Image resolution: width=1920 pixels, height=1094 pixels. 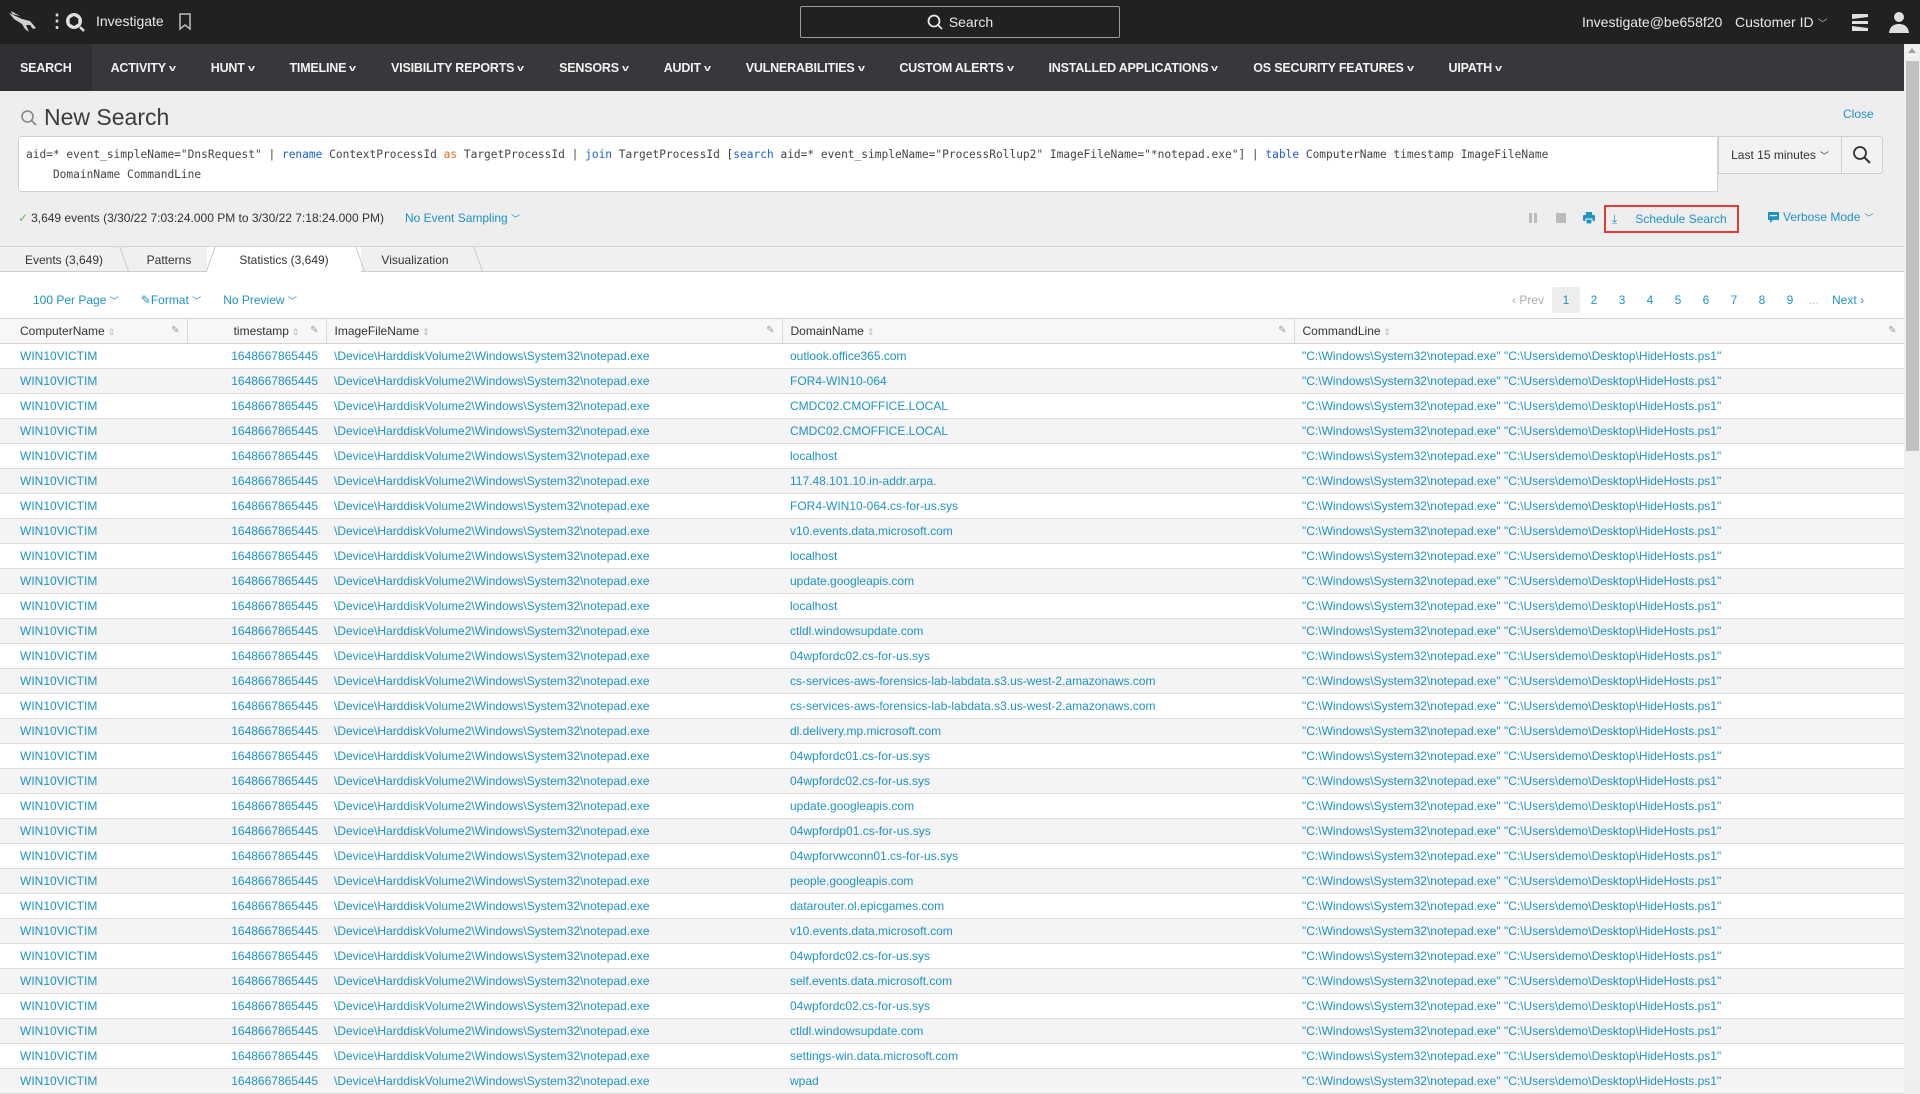 What do you see at coordinates (1038, 856) in the screenshot?
I see `domain-name-cell: 04wpforvwconn01.cs-for-us.sys` at bounding box center [1038, 856].